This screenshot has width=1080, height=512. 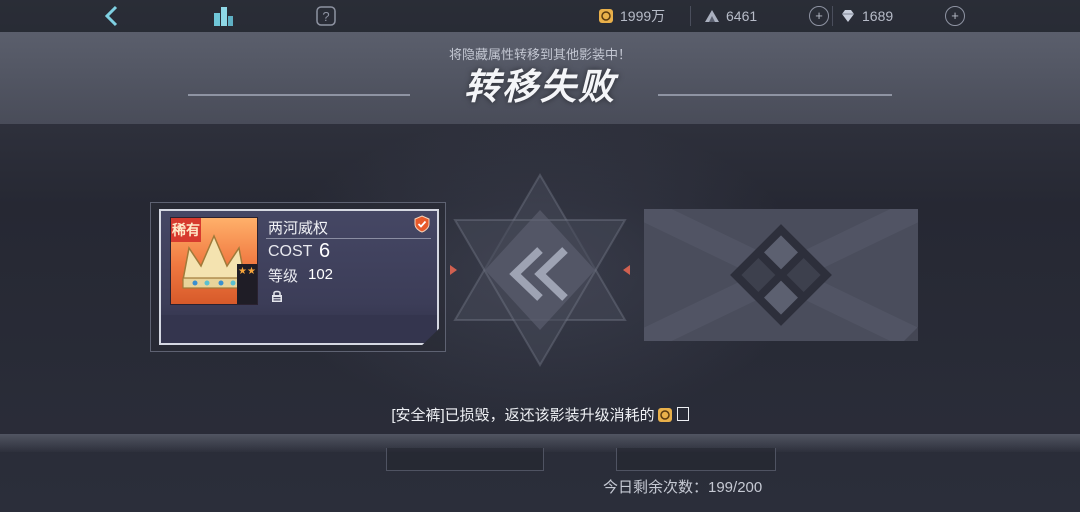 I want to click on help-button: ?, so click(x=326, y=16).